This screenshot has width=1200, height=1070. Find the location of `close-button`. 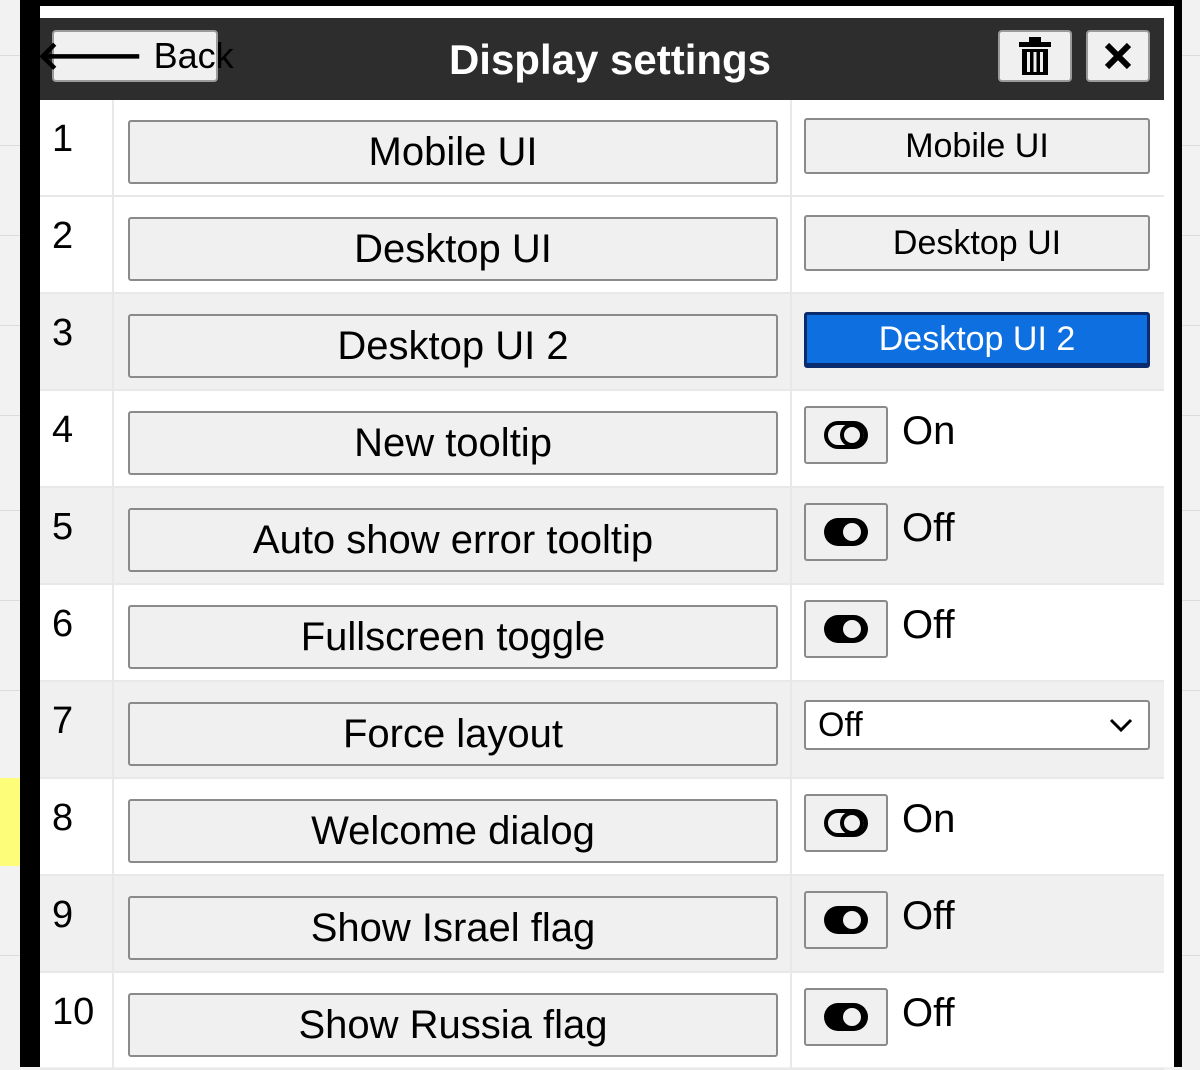

close-button is located at coordinates (1118, 56).